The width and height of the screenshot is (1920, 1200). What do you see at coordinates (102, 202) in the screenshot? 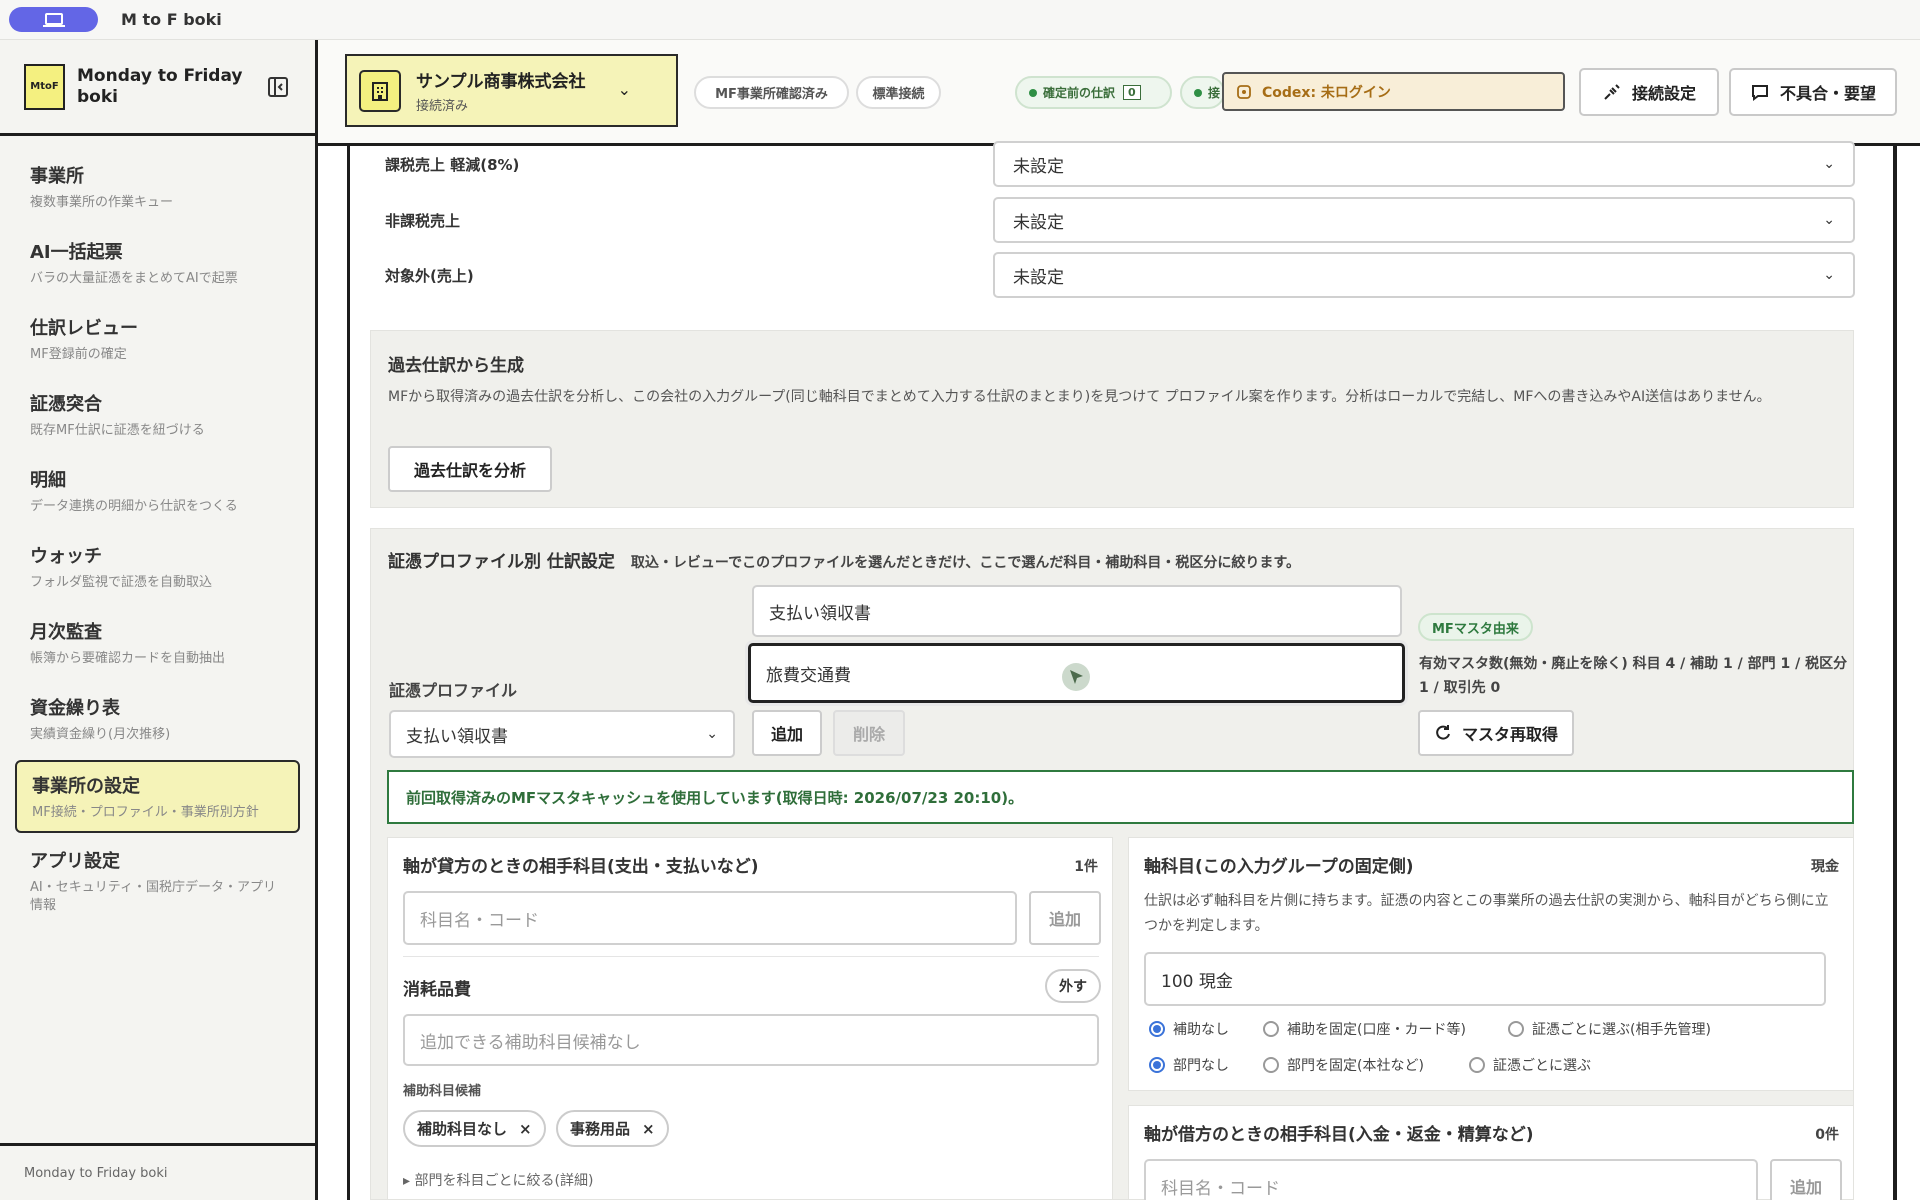
I see `sidebar-item-sub: 複数事業所の作業キュー` at bounding box center [102, 202].